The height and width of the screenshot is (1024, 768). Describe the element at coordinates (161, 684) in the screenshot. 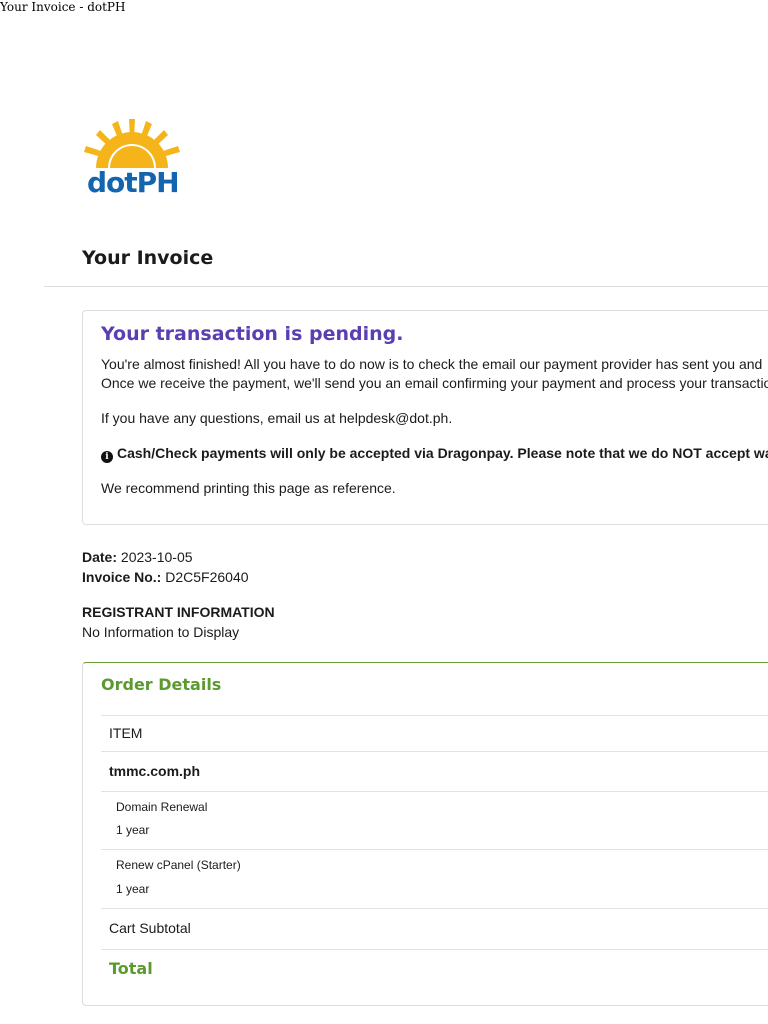

I see `order-details-title: Order Details` at that location.